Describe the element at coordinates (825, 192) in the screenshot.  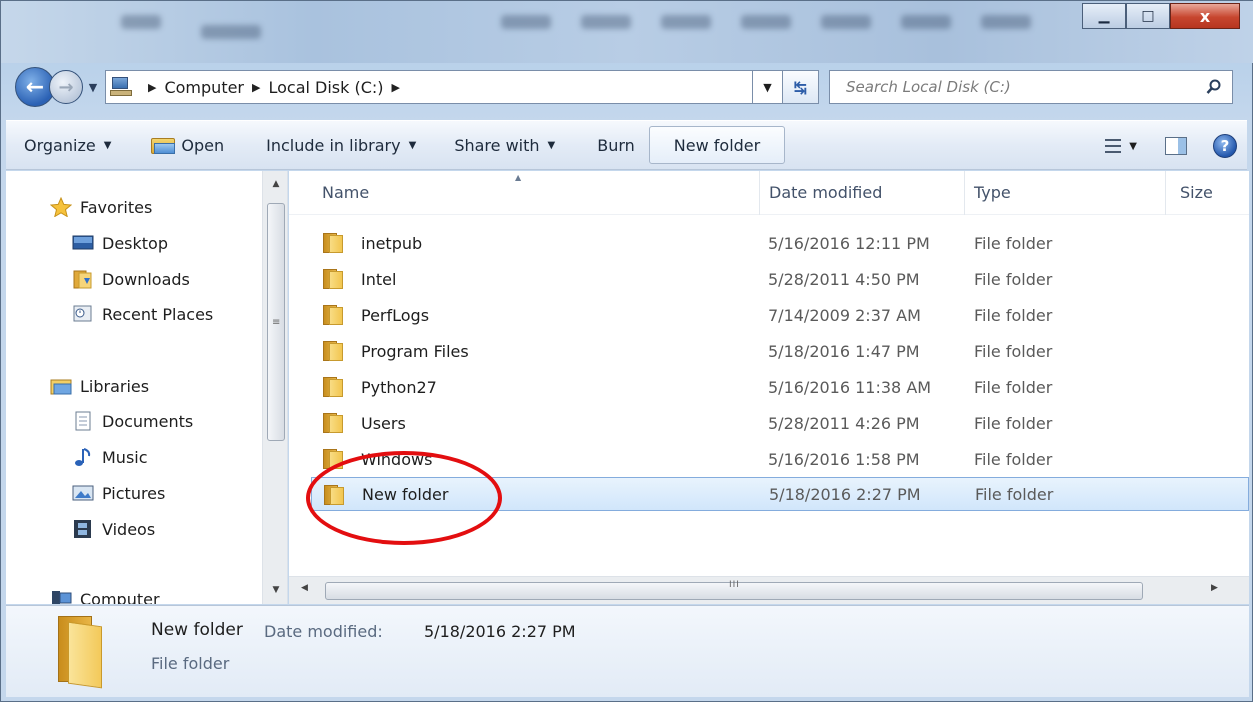
I see `column-date-header: Date modified` at that location.